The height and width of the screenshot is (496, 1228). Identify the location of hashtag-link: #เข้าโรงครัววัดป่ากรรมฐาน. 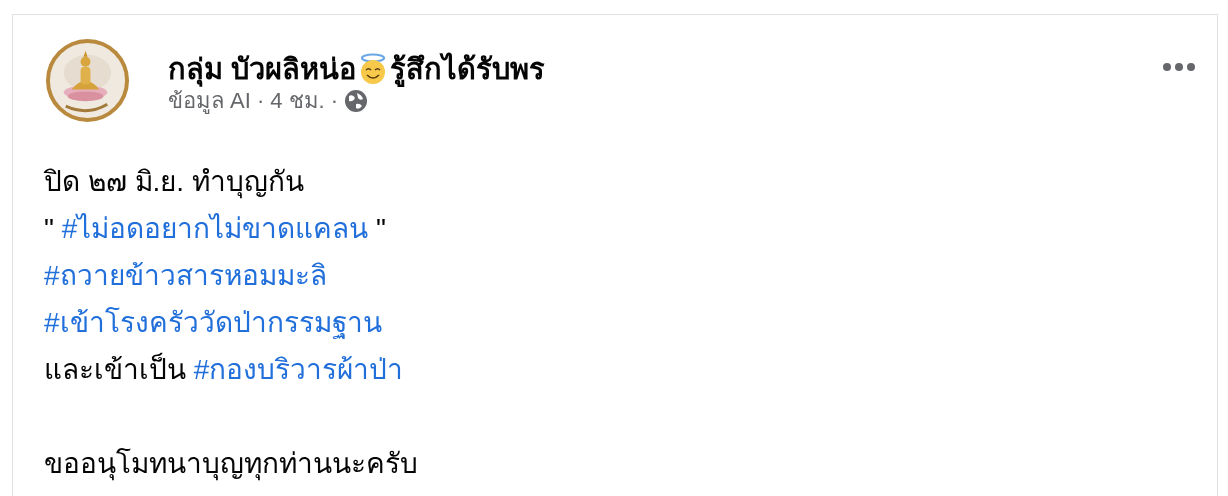
(213, 322).